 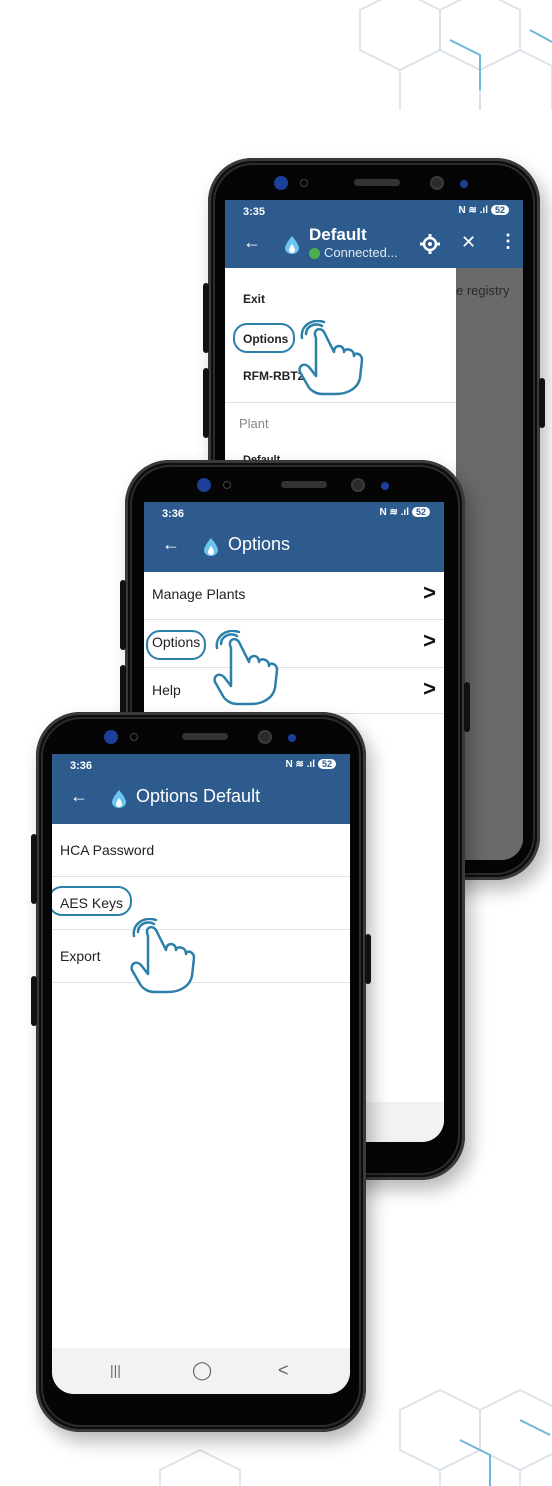 What do you see at coordinates (80, 956) in the screenshot?
I see `list-item-label: Export` at bounding box center [80, 956].